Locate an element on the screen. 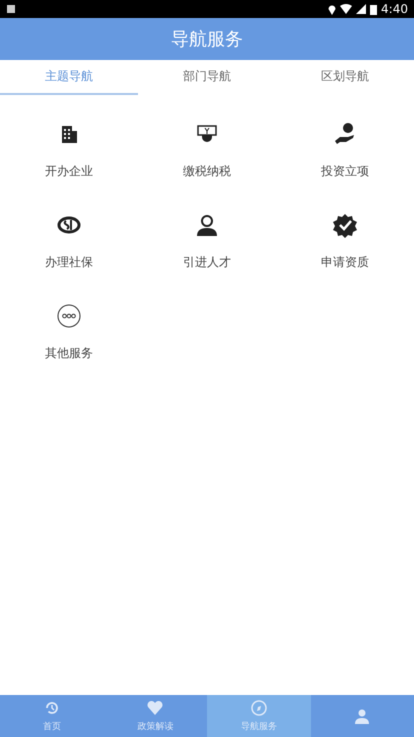 The image size is (414, 737). service-label: 缴税纳税 is located at coordinates (207, 171).